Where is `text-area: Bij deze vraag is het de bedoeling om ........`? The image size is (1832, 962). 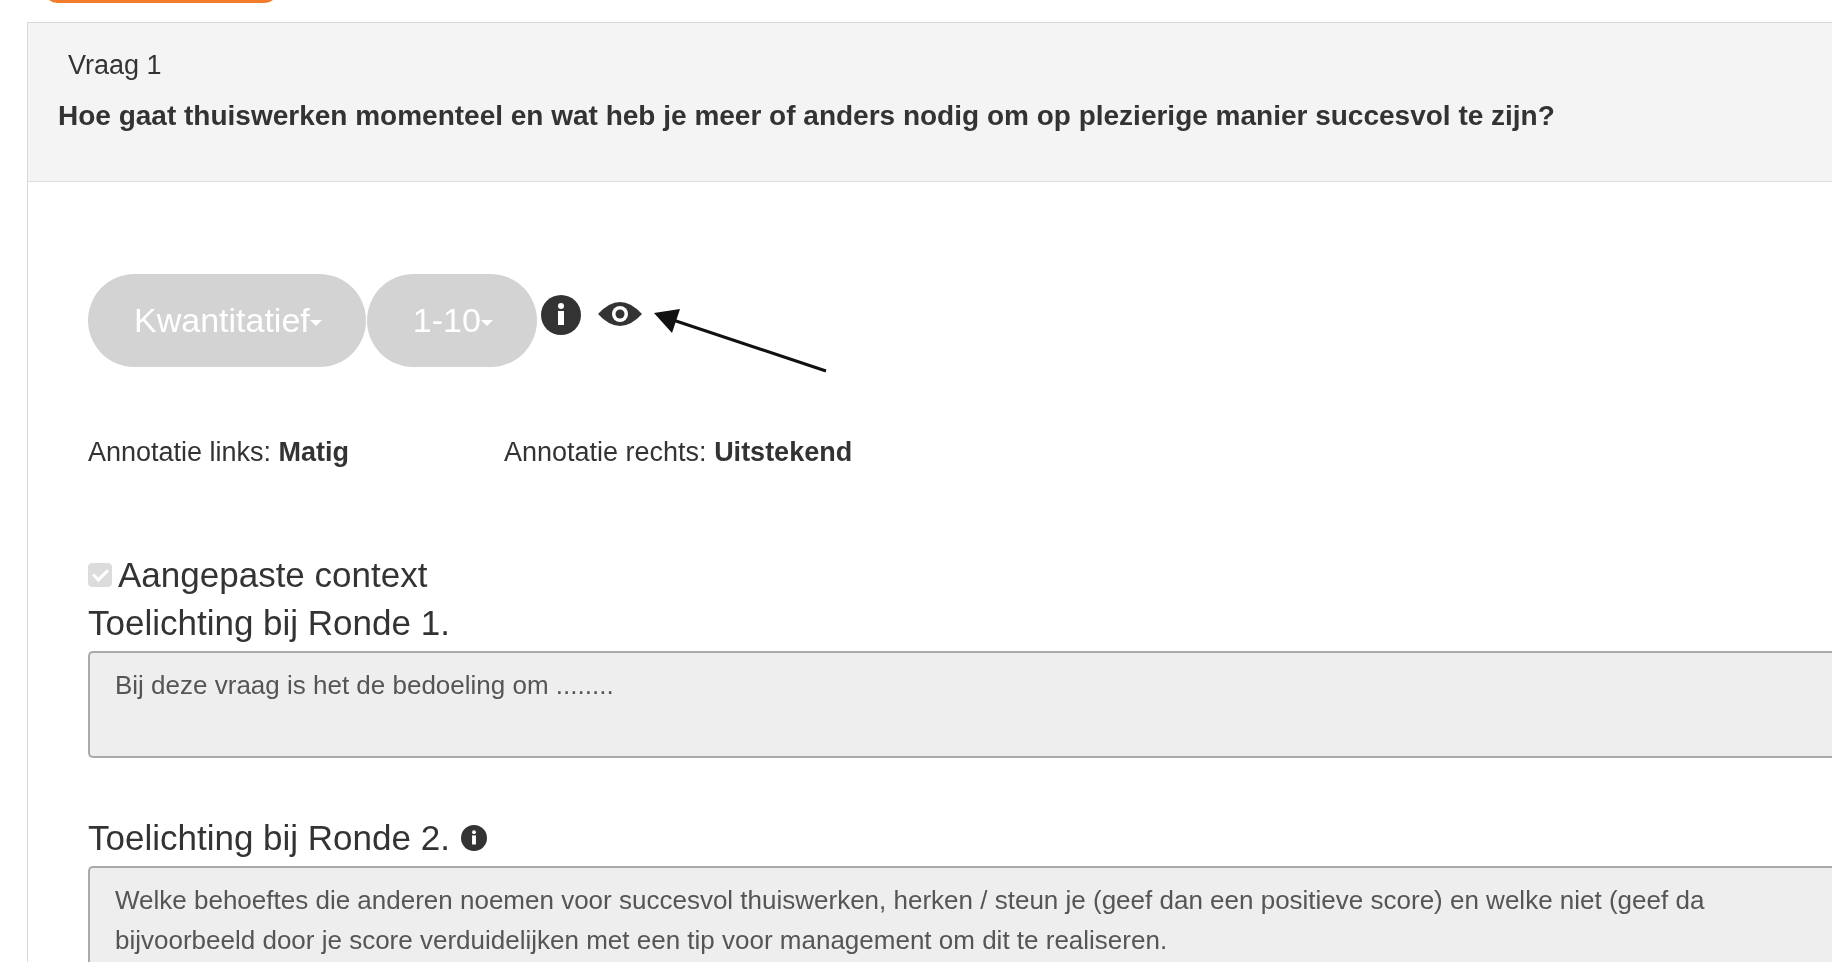 text-area: Bij deze vraag is het de bedoeling om ........ is located at coordinates (960, 704).